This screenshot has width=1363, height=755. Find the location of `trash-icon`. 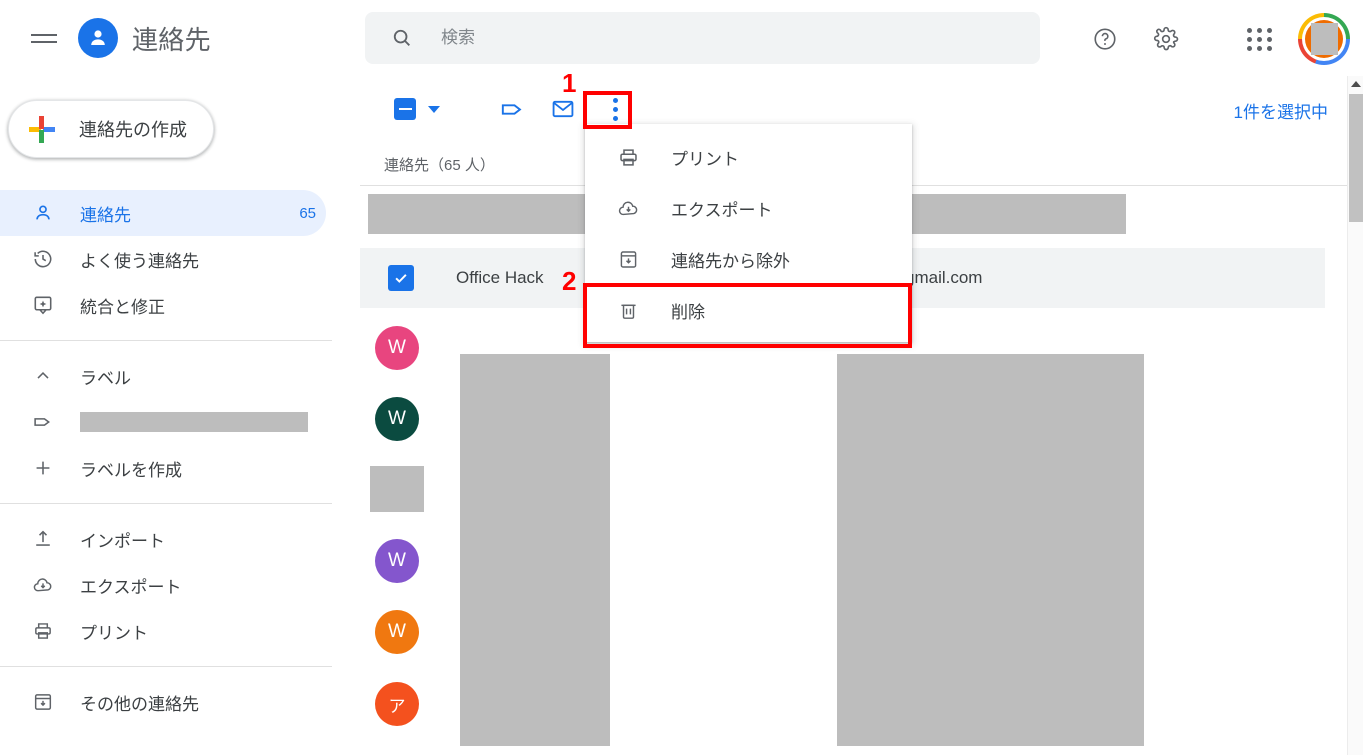

trash-icon is located at coordinates (628, 311).